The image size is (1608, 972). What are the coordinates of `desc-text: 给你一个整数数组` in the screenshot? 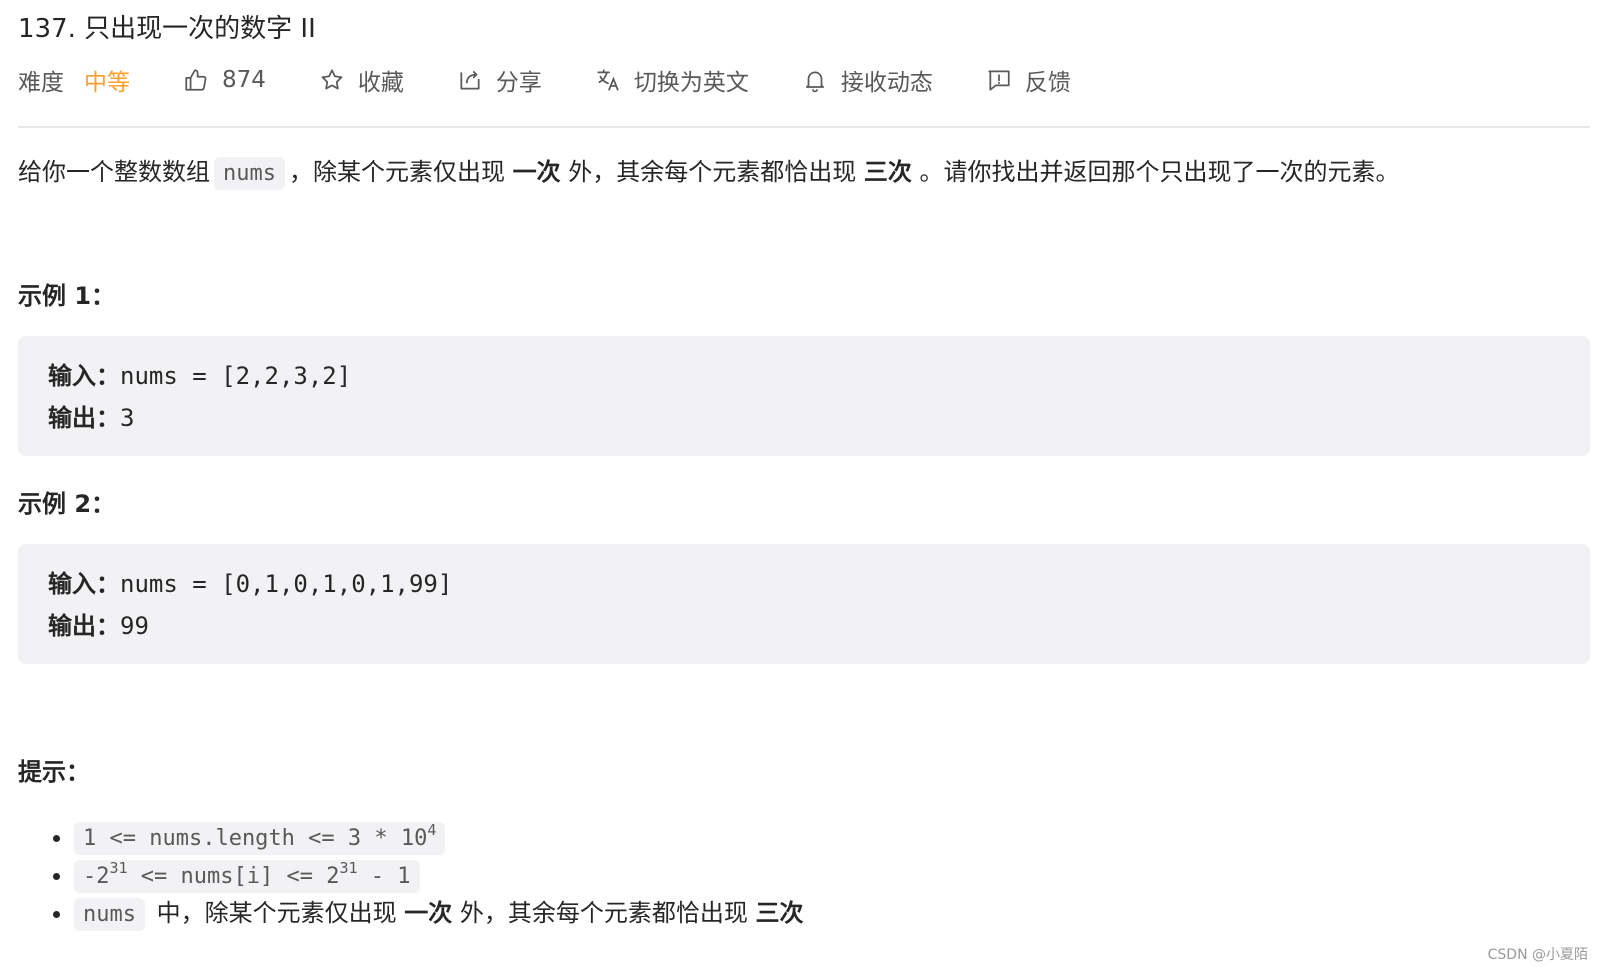 It's located at (114, 172).